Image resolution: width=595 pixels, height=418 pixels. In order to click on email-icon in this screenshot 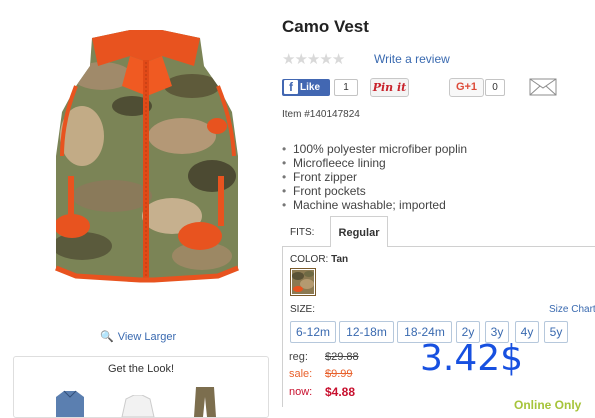, I will do `click(543, 87)`.